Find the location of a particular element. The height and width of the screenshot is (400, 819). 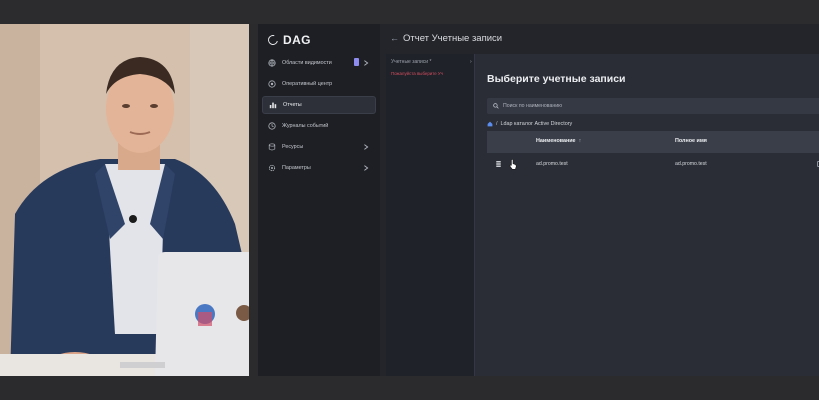

table-header: Наименование ↑ Полное имя is located at coordinates (653, 142).